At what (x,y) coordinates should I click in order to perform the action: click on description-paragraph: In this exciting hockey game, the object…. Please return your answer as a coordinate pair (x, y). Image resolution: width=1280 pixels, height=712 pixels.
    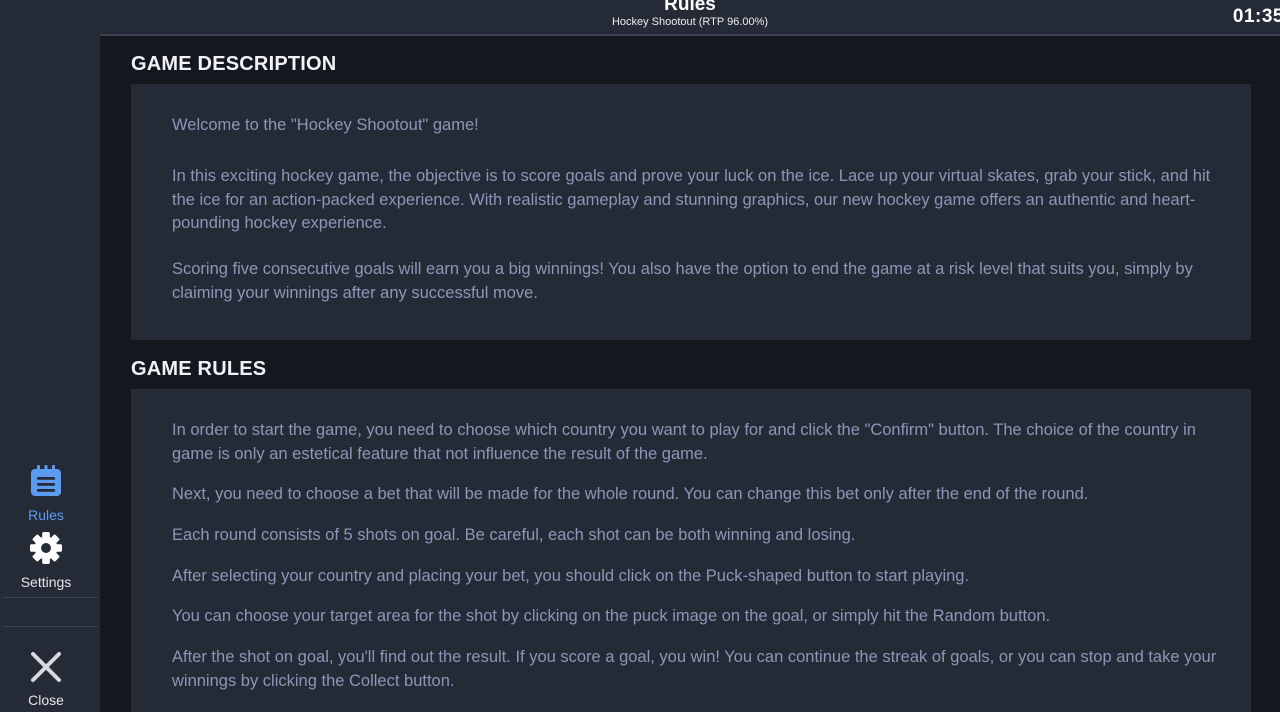
    Looking at the image, I should click on (691, 199).